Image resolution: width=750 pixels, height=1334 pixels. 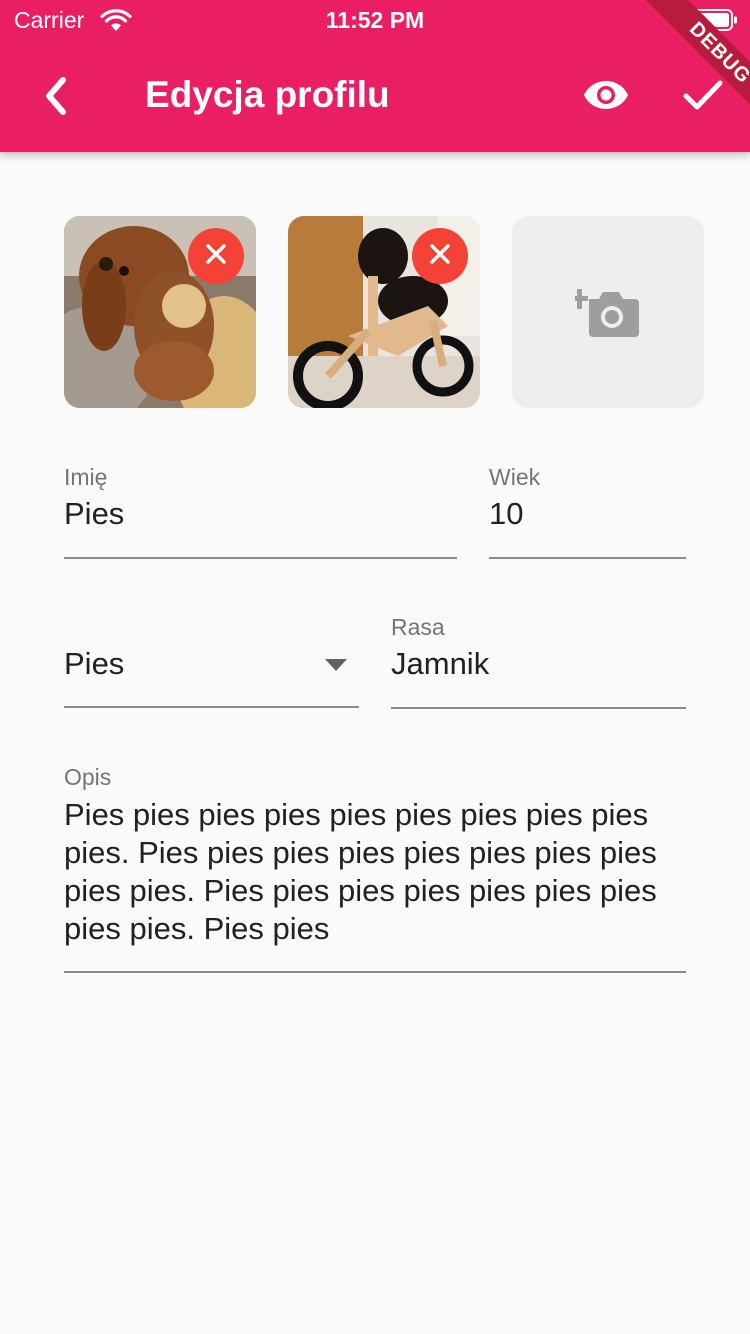 I want to click on name-input: Pies, so click(x=94, y=514).